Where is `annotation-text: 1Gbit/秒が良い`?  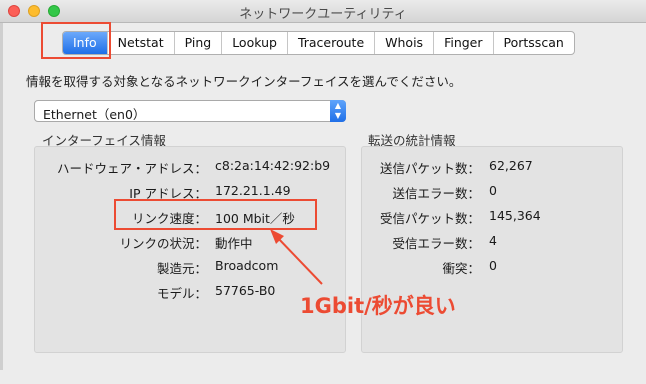
annotation-text: 1Gbit/秒が良い is located at coordinates (378, 306).